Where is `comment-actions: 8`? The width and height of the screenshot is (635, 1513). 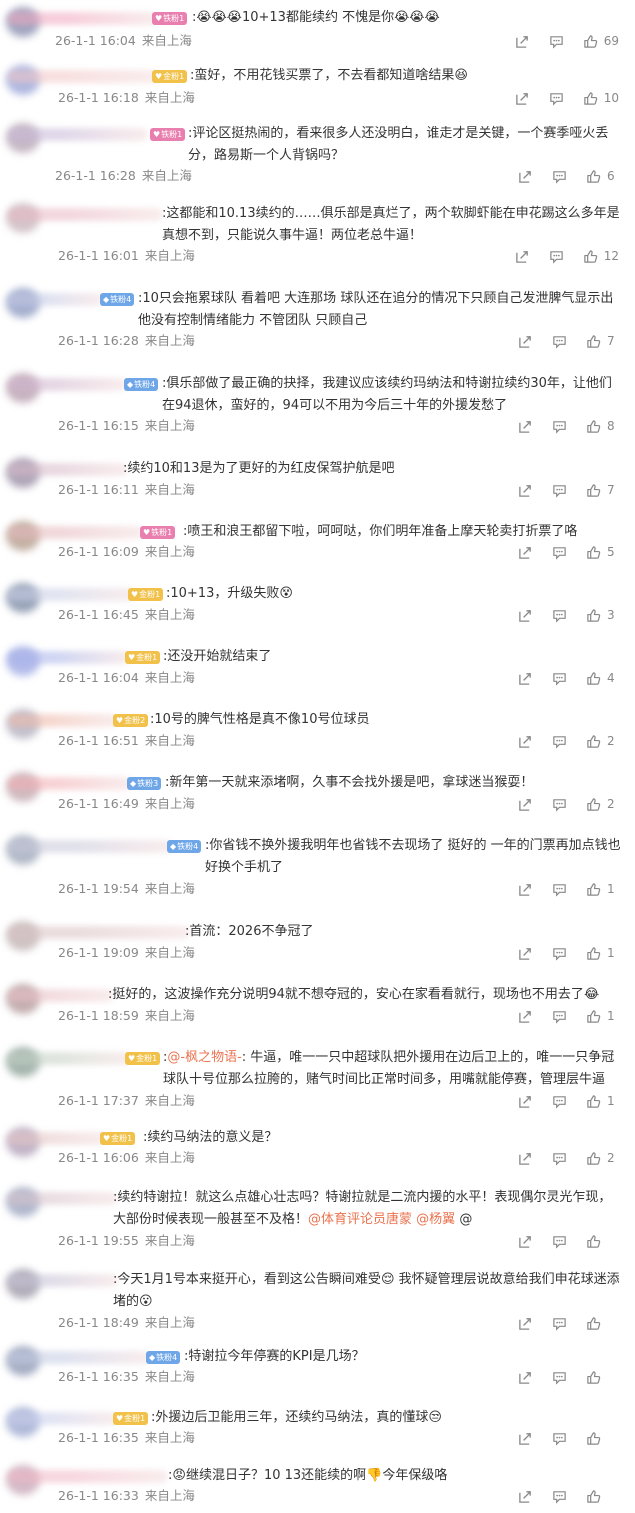
comment-actions: 8 is located at coordinates (559, 426).